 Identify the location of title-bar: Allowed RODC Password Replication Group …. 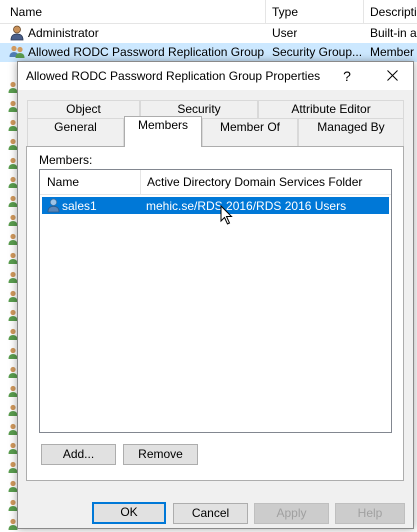
(215, 76).